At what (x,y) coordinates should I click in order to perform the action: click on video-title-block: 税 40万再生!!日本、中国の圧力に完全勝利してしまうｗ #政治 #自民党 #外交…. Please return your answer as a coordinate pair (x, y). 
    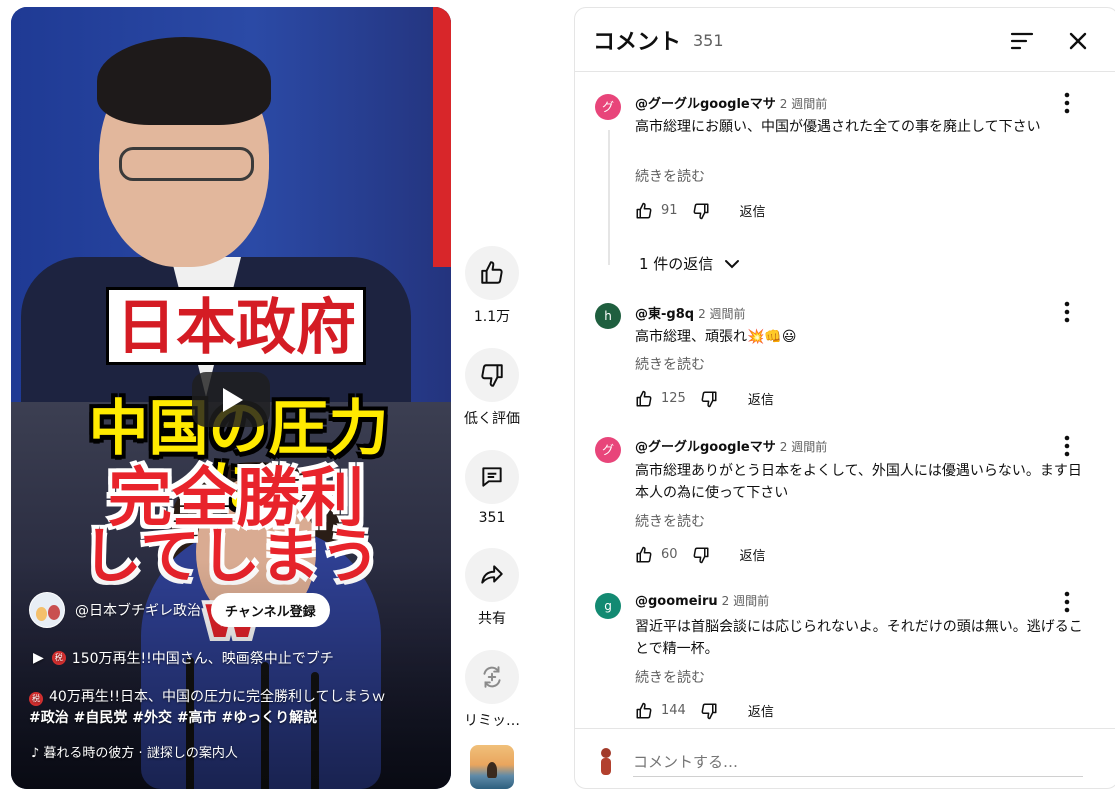
    Looking at the image, I should click on (234, 708).